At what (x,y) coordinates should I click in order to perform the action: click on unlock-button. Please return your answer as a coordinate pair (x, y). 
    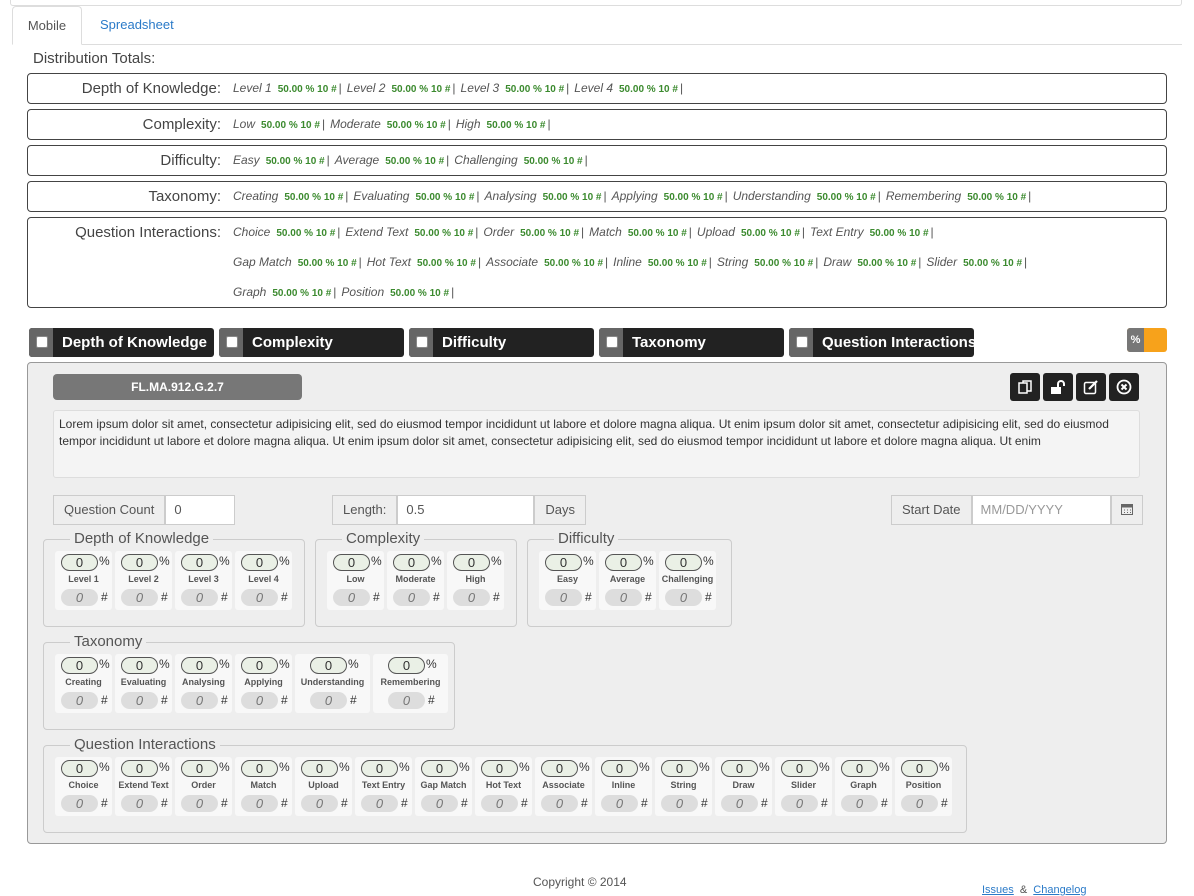
    Looking at the image, I should click on (1058, 387).